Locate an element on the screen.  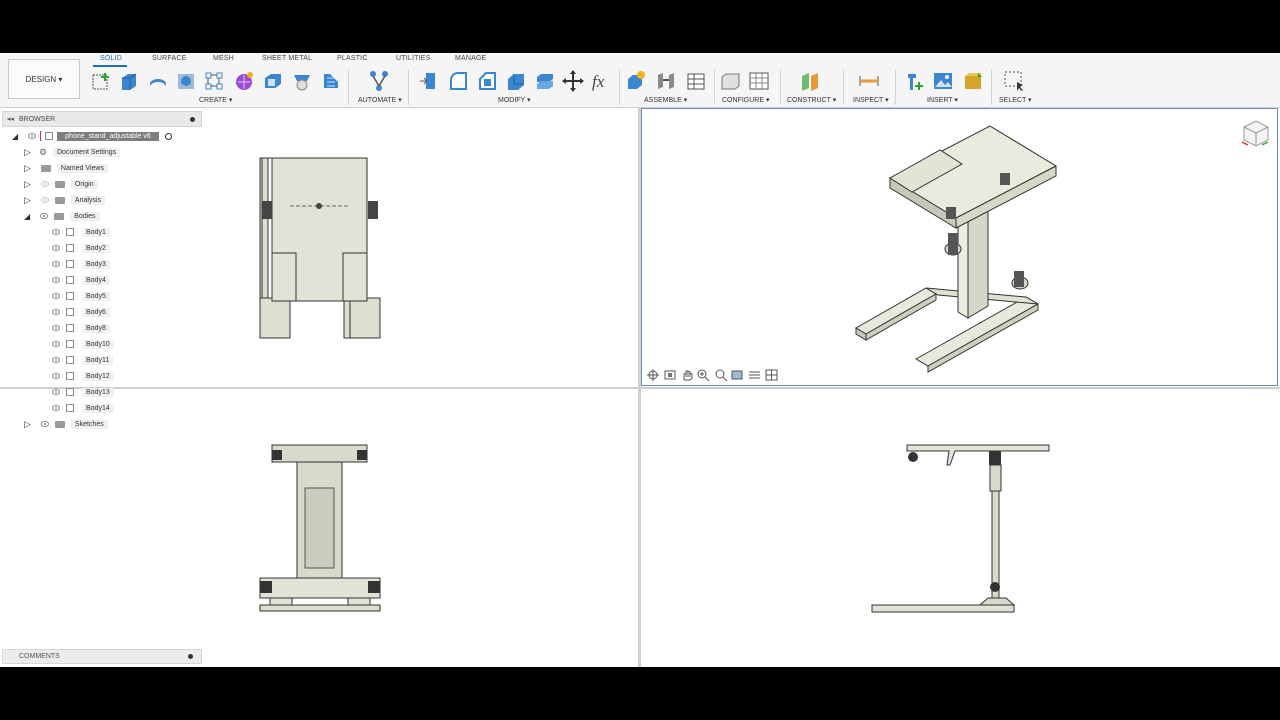
pattern-icon is located at coordinates (214, 81).